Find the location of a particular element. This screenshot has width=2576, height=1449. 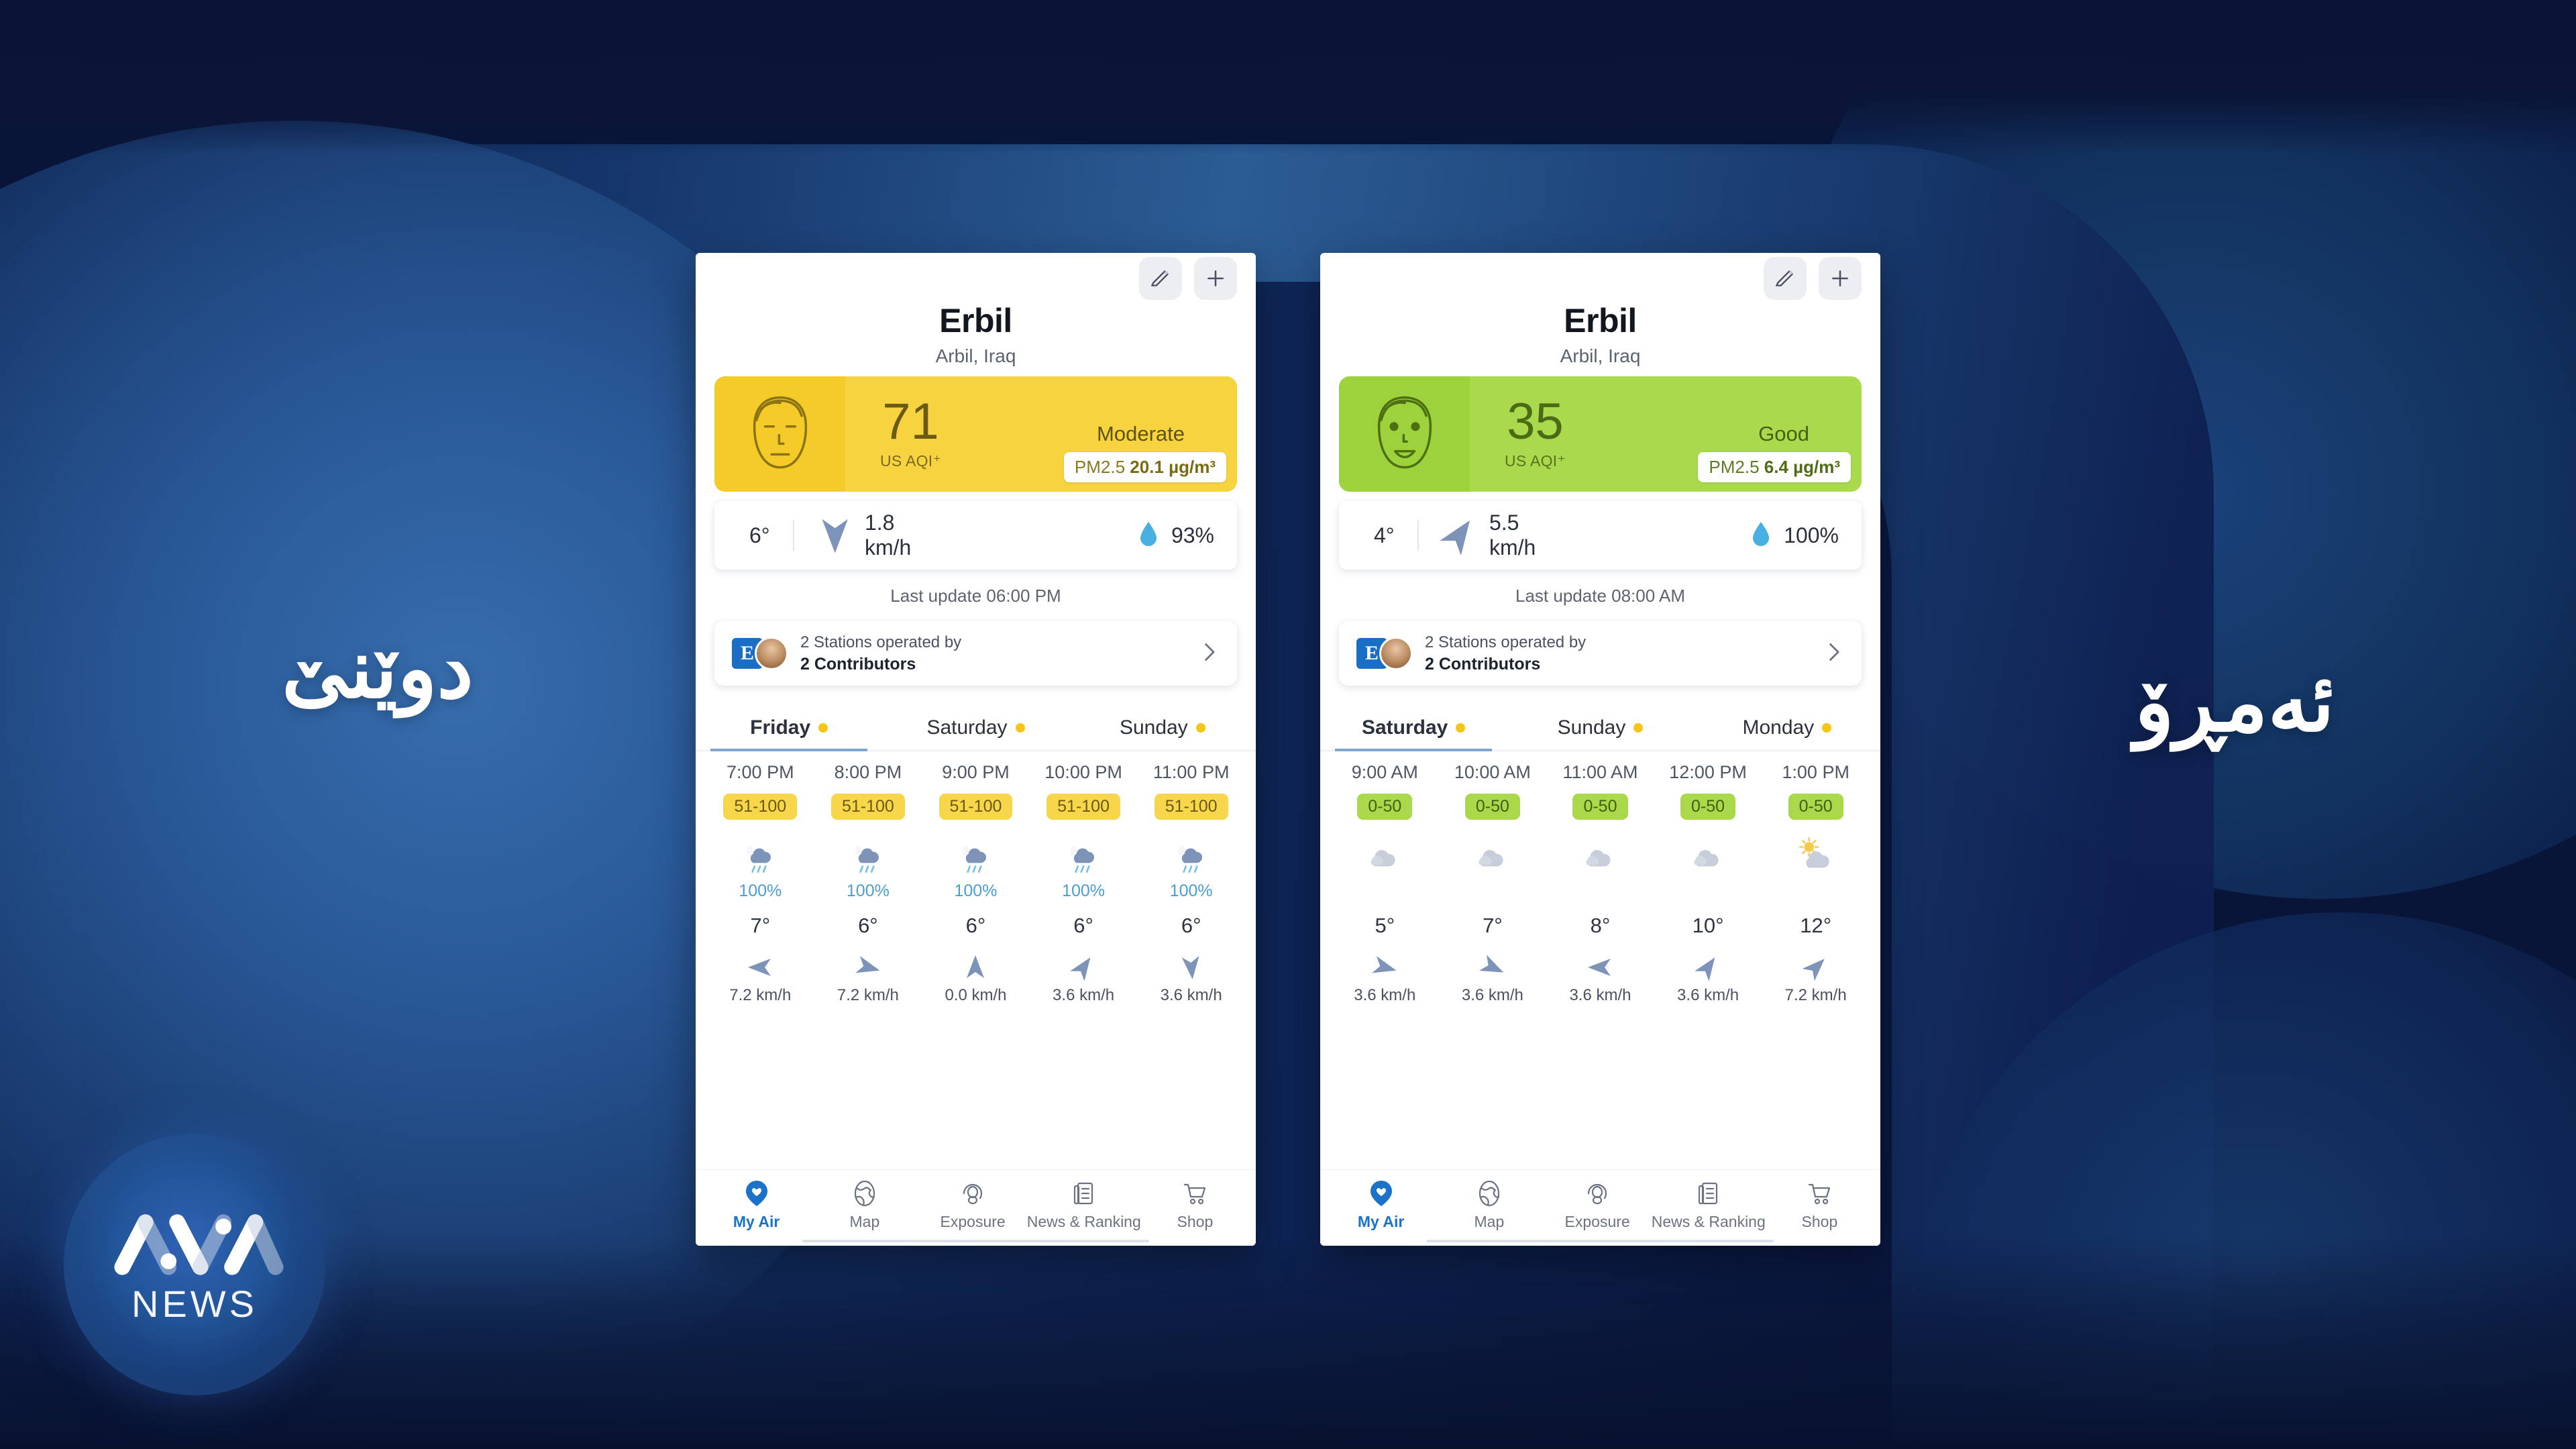

day-tabs: Saturday Sunday Monday is located at coordinates (1600, 729).